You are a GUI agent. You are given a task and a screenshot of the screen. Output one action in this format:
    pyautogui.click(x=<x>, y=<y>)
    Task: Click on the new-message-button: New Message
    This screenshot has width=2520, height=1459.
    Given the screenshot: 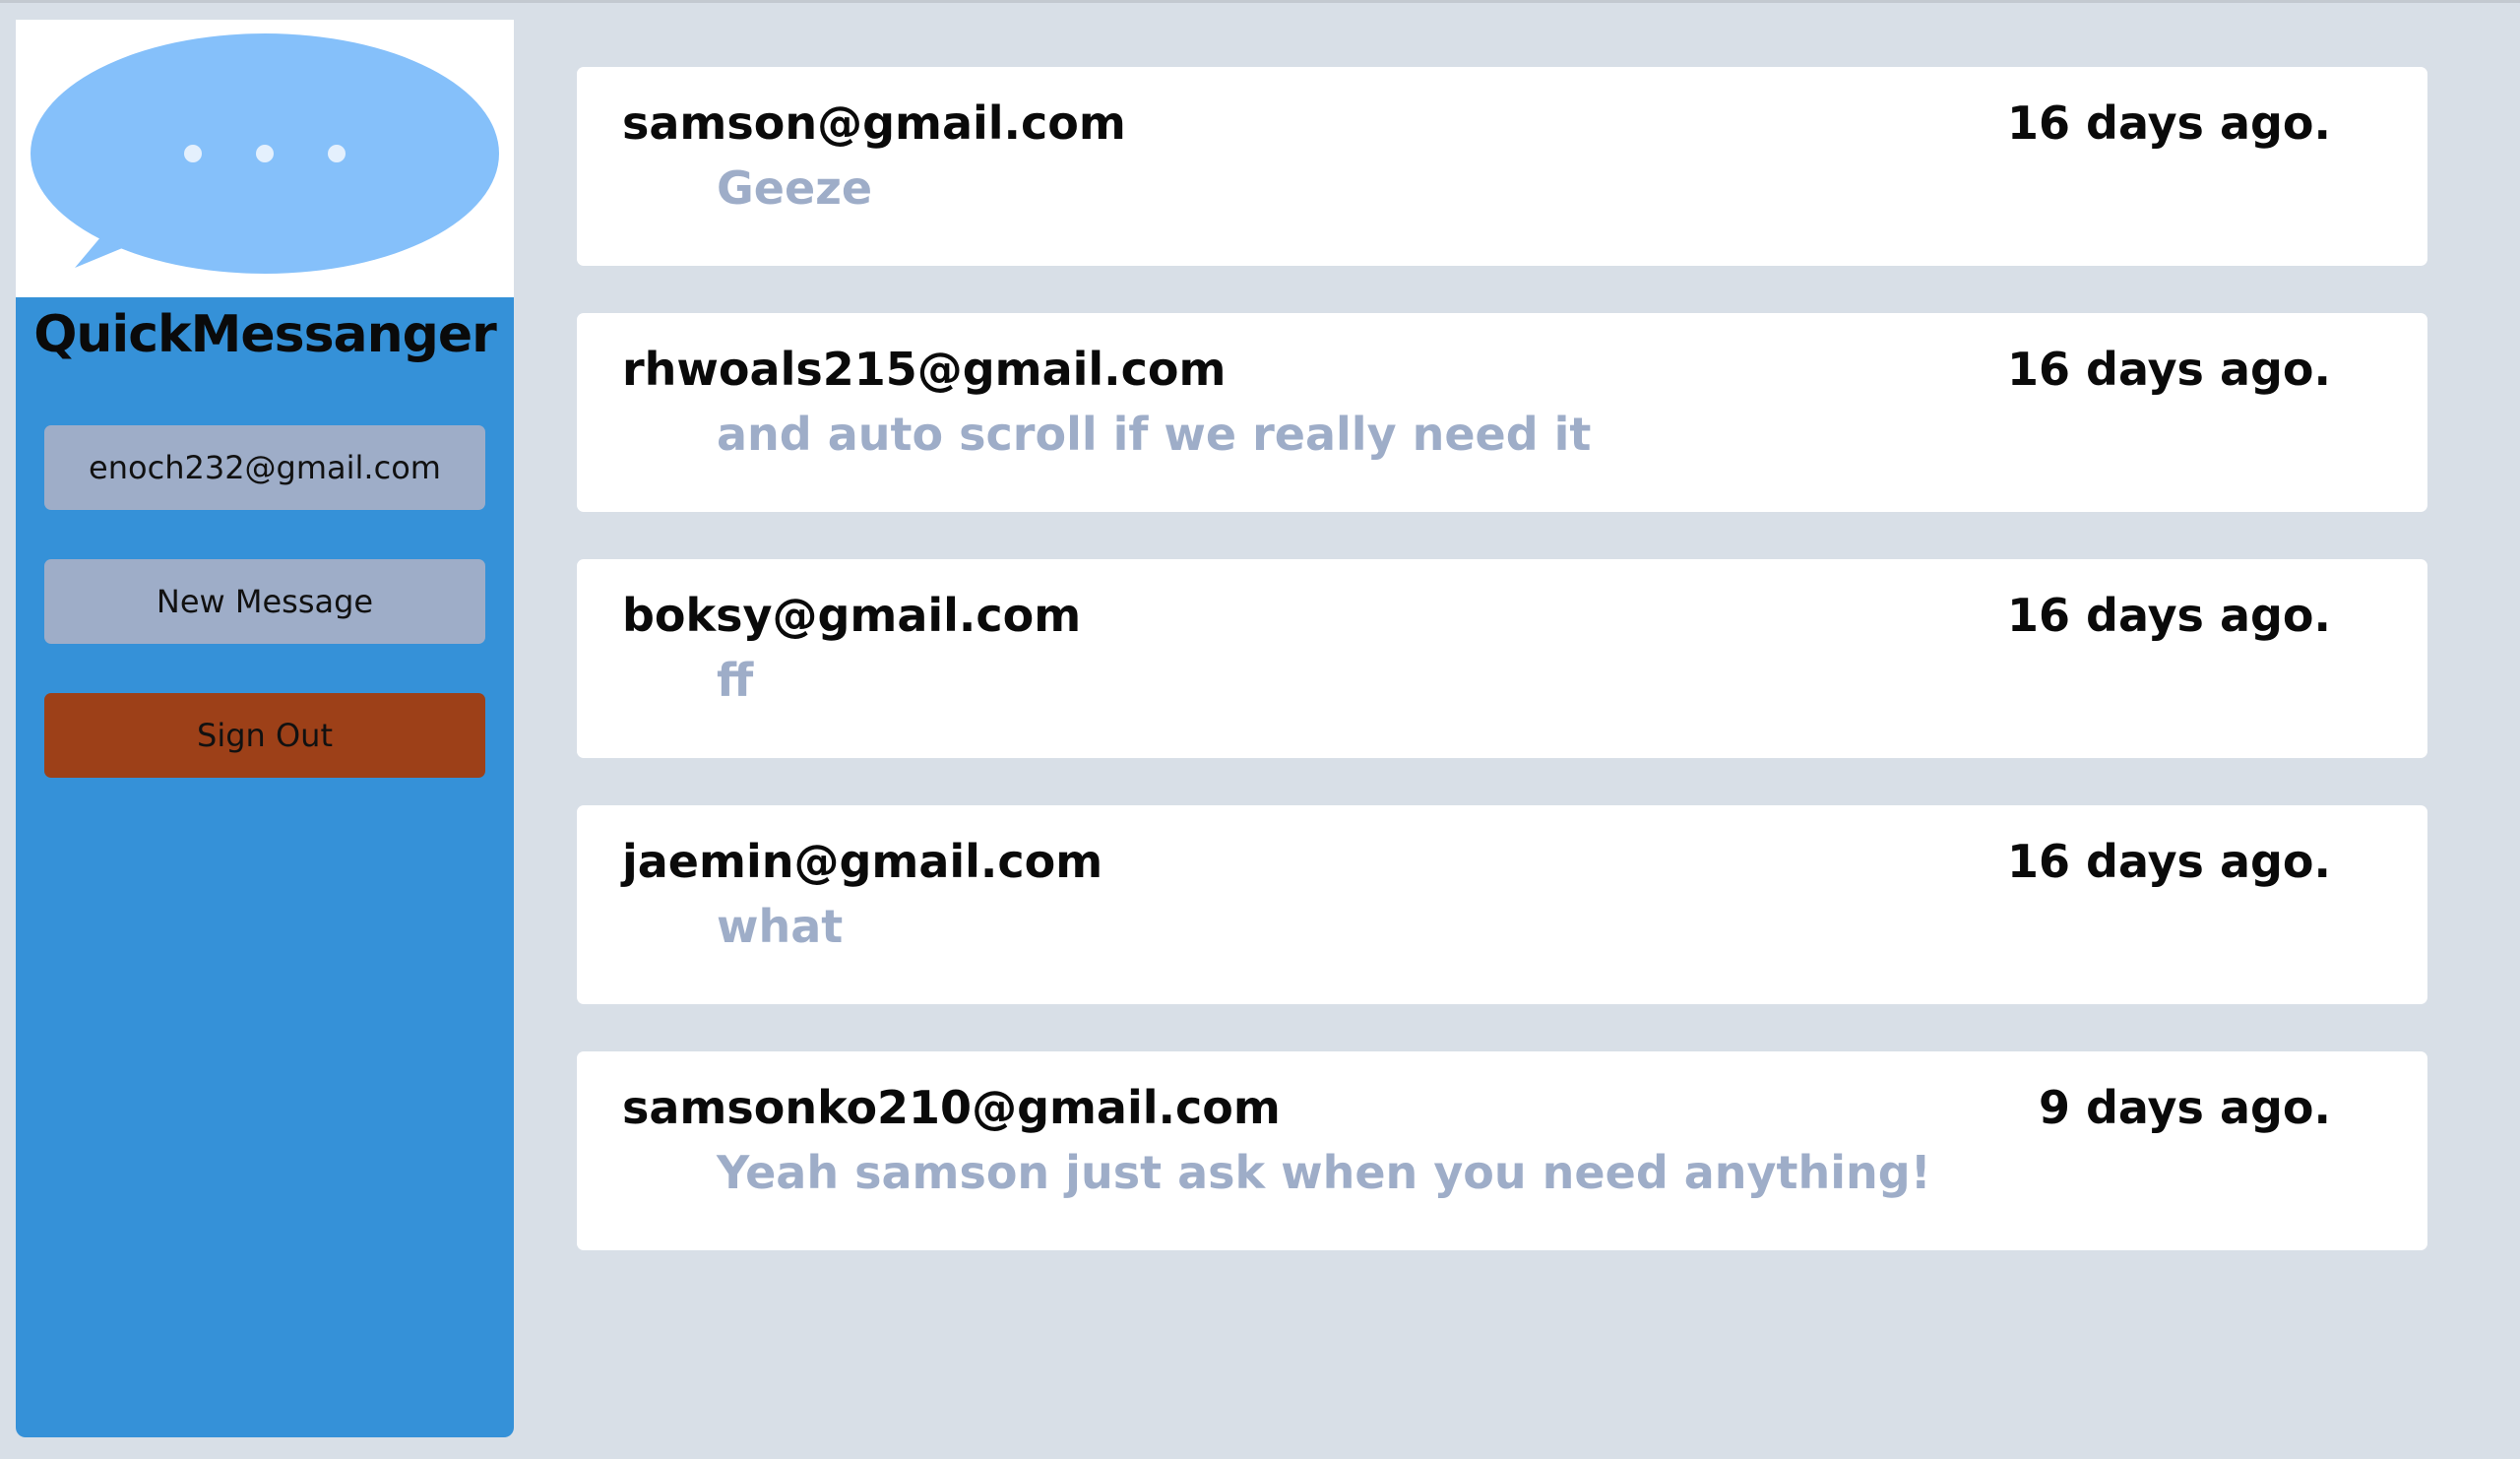 What is the action you would take?
    pyautogui.click(x=264, y=601)
    